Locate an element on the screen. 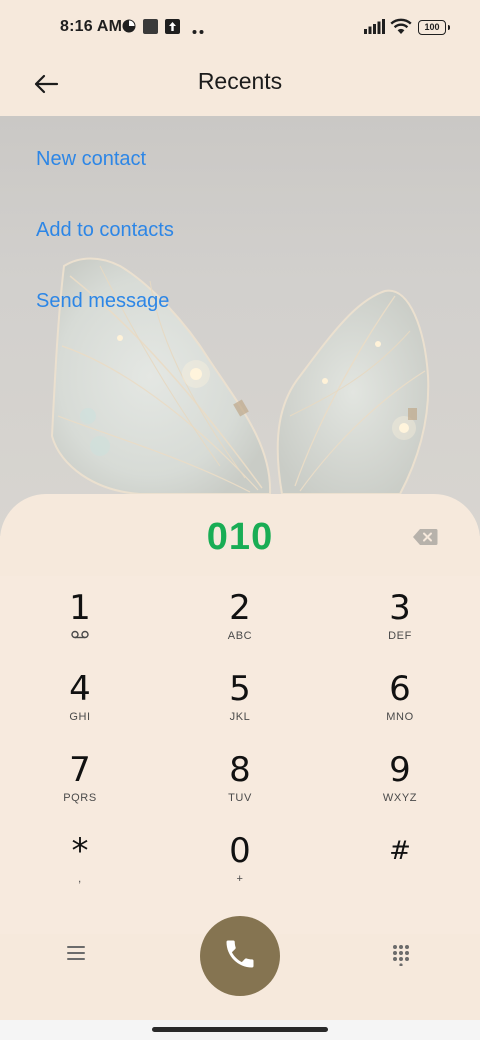  key-letters: TUV is located at coordinates (240, 798).